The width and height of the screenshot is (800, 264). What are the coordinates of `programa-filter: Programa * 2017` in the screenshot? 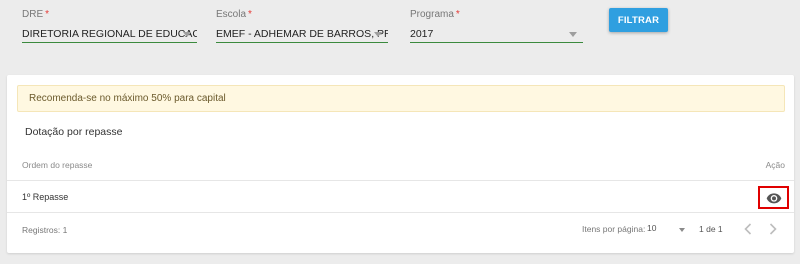 It's located at (496, 25).